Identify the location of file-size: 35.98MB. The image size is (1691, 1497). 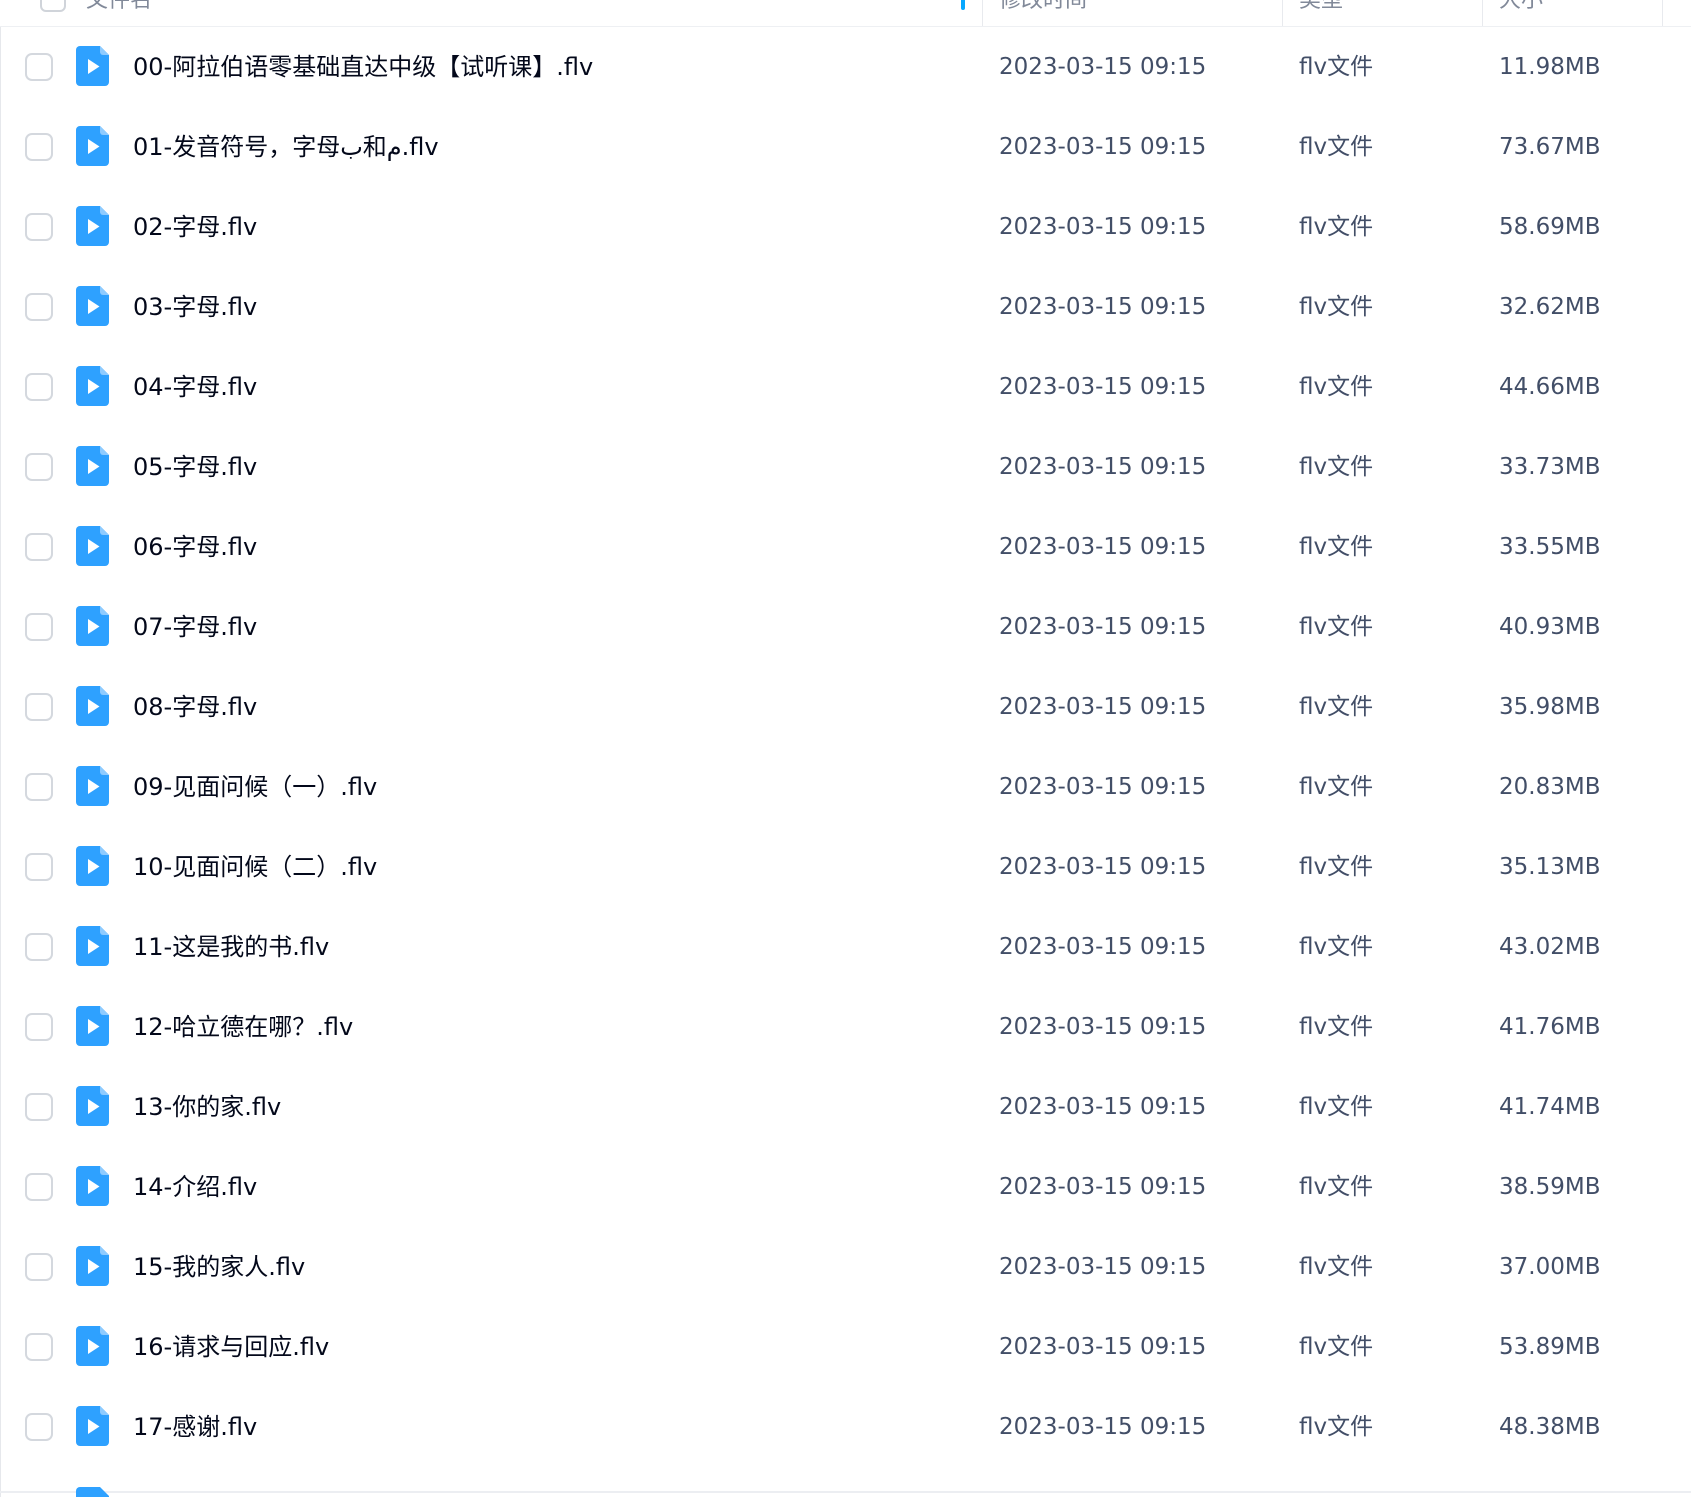
(1550, 707).